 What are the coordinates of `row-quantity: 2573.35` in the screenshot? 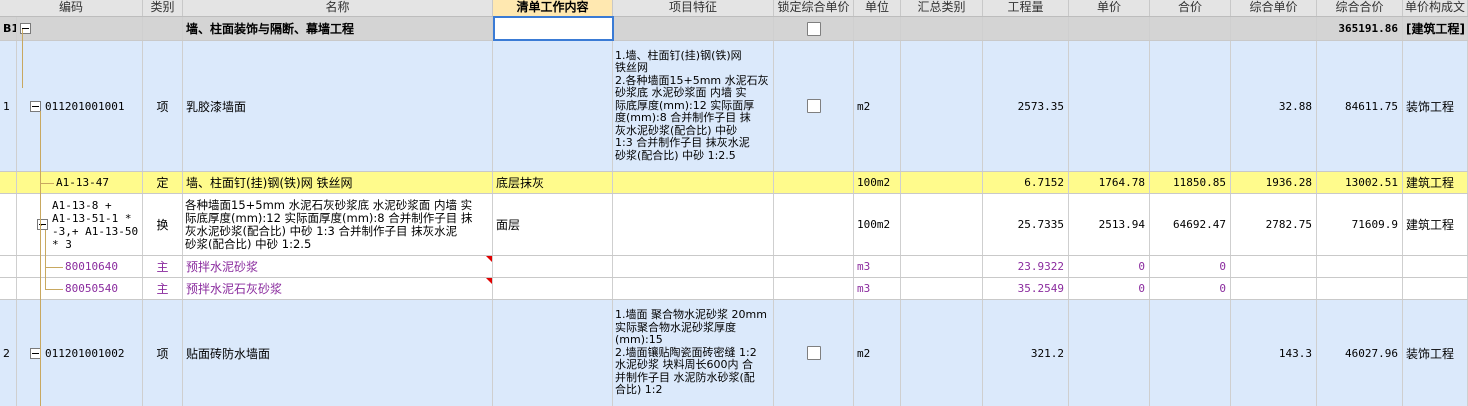 It's located at (1026, 106).